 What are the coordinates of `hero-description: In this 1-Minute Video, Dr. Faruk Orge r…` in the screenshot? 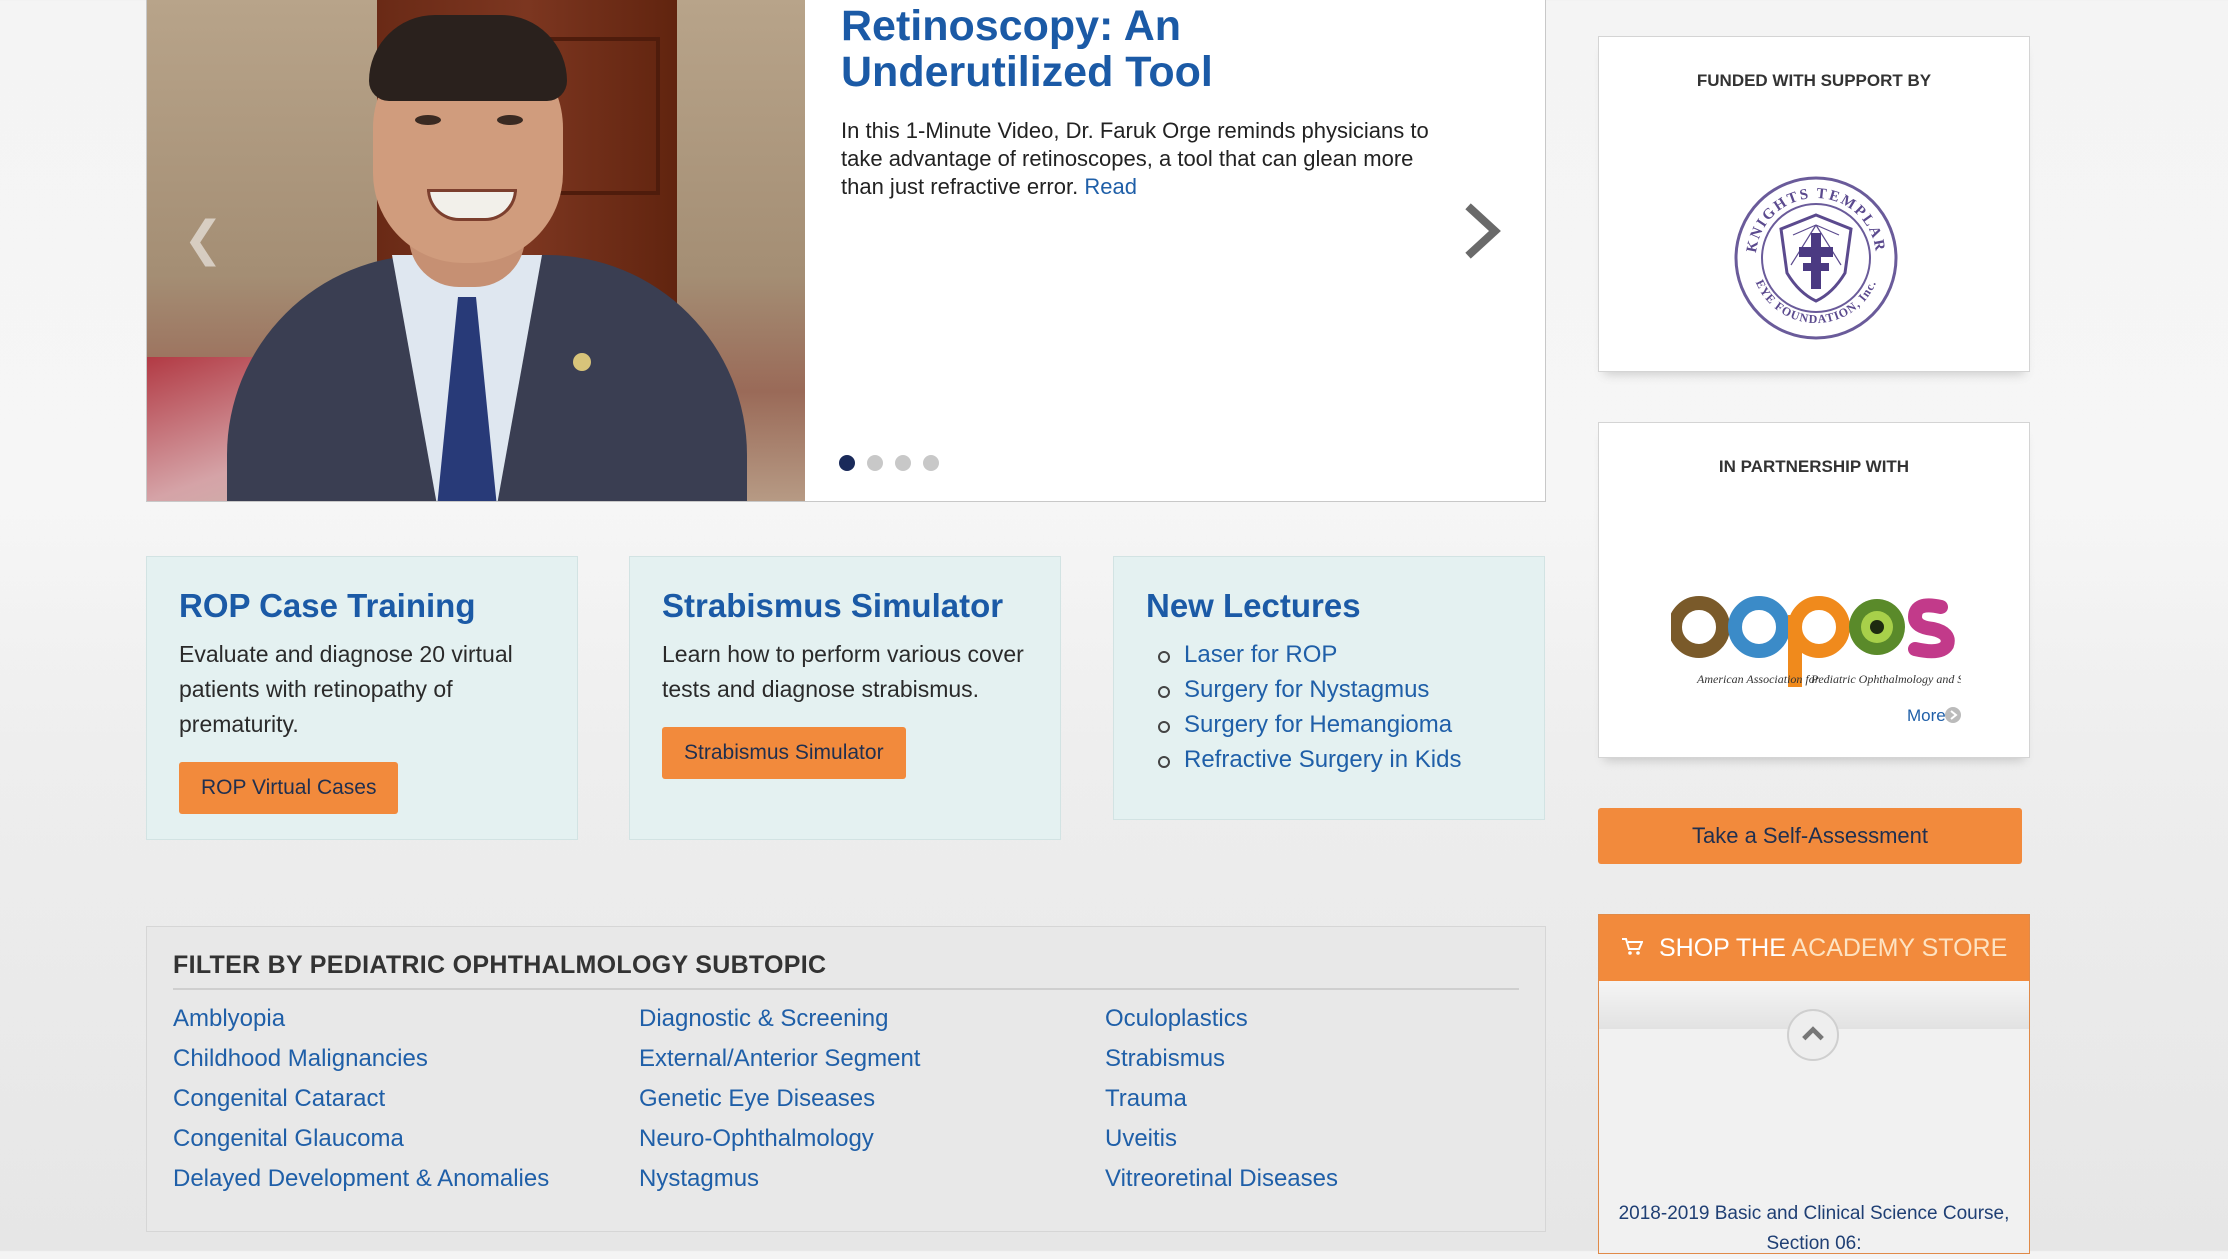 It's located at (1135, 158).